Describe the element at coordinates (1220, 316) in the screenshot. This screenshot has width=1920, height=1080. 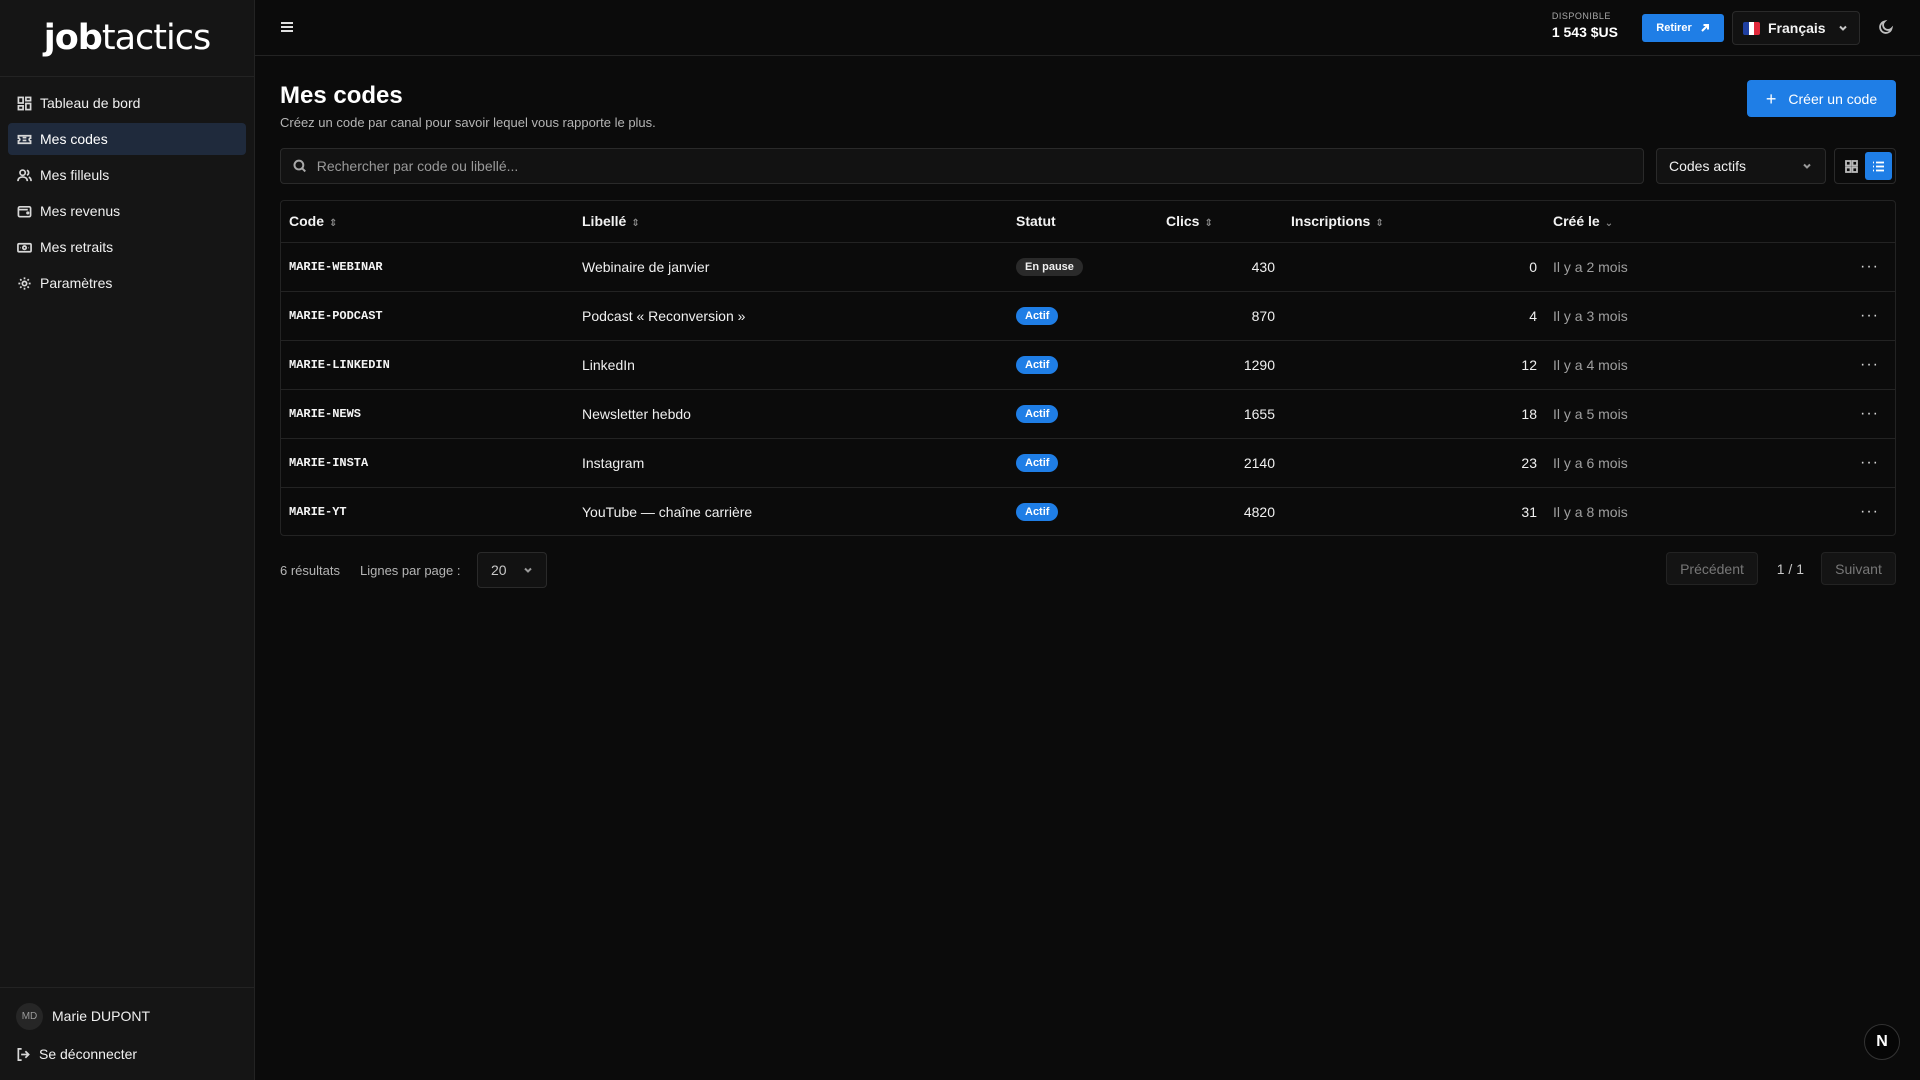
I see `clicks-cell: 870` at that location.